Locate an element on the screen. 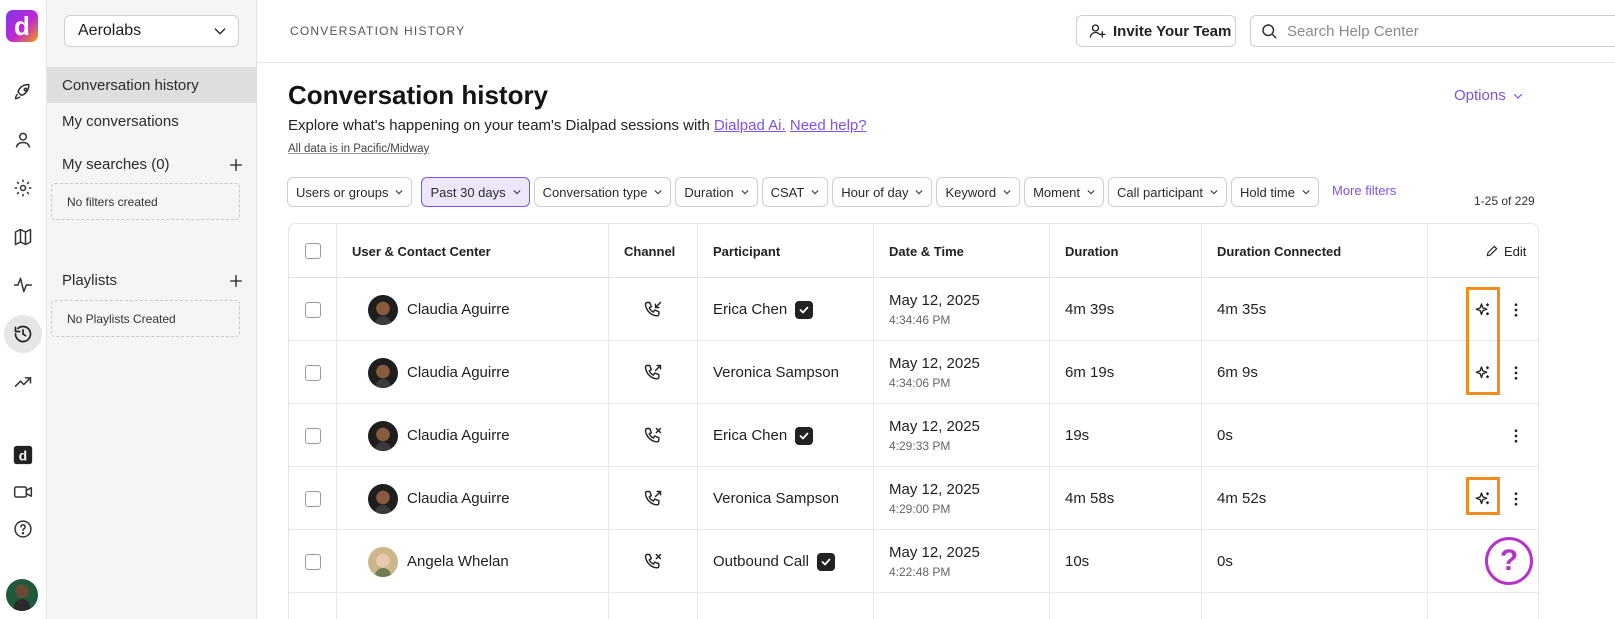  select-all-checkbox is located at coordinates (313, 251).